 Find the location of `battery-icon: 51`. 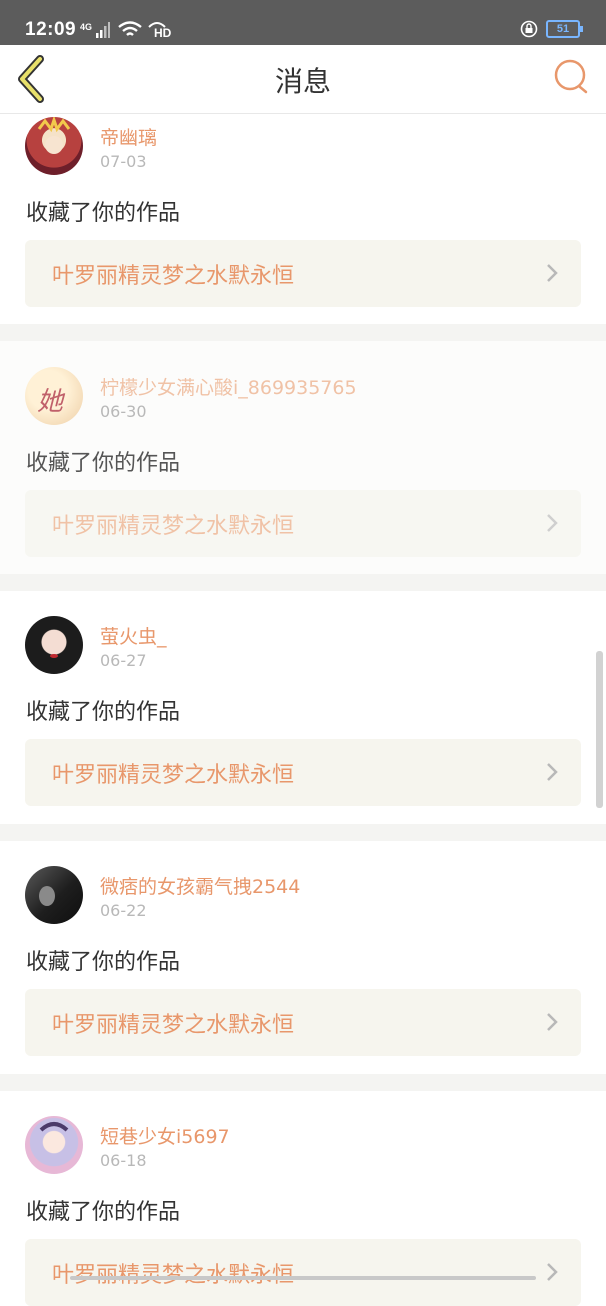

battery-icon: 51 is located at coordinates (564, 29).